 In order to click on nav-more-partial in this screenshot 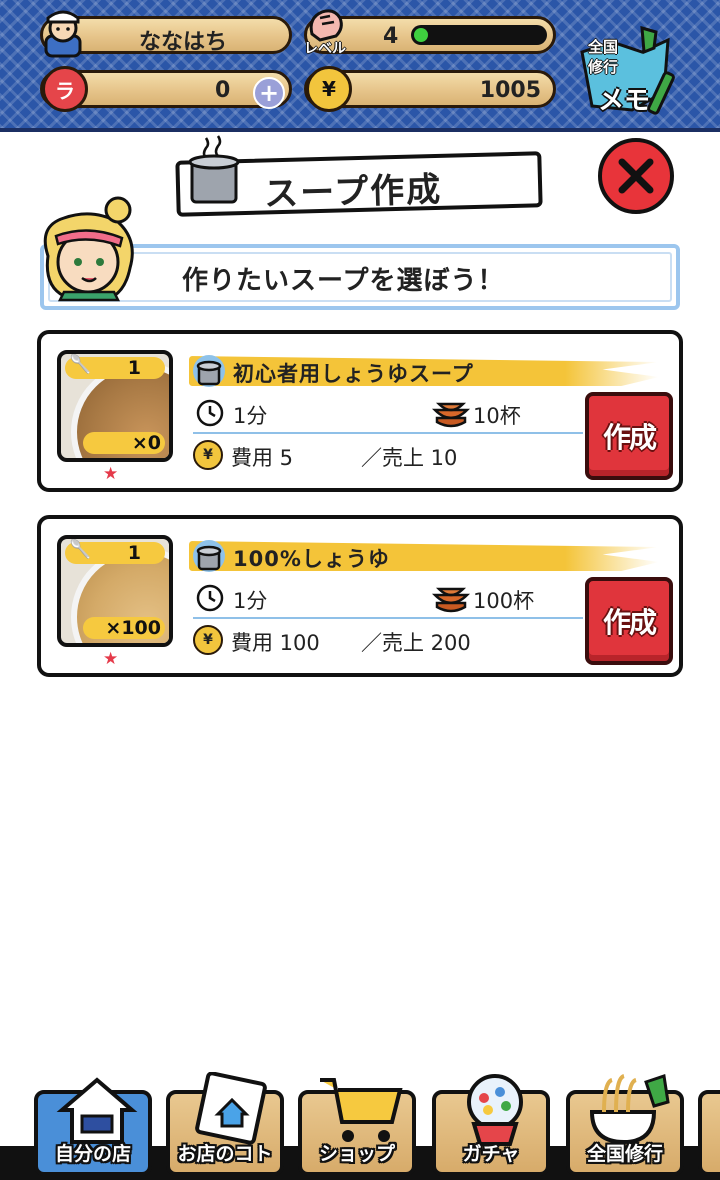, I will do `click(709, 1133)`.